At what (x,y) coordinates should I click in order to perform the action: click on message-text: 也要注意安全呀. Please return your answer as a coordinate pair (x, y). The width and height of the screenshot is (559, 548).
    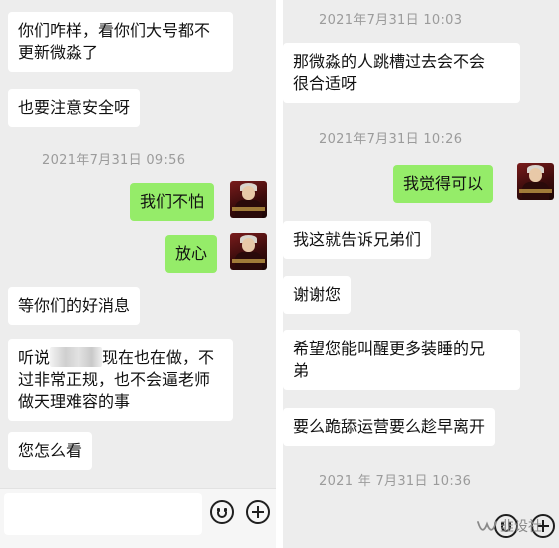
    Looking at the image, I should click on (74, 107).